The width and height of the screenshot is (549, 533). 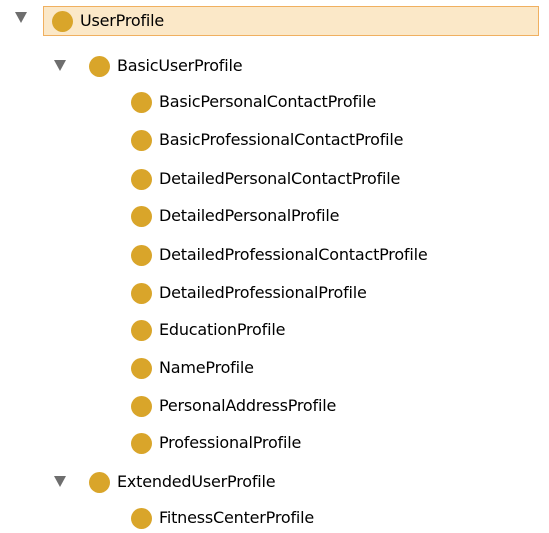 I want to click on tree-node-label: DetailedProfessionalContactProfile, so click(x=293, y=254).